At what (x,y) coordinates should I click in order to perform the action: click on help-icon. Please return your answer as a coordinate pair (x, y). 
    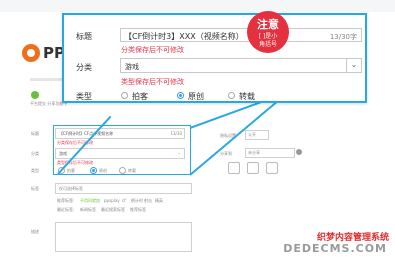
    Looking at the image, I should click on (299, 152).